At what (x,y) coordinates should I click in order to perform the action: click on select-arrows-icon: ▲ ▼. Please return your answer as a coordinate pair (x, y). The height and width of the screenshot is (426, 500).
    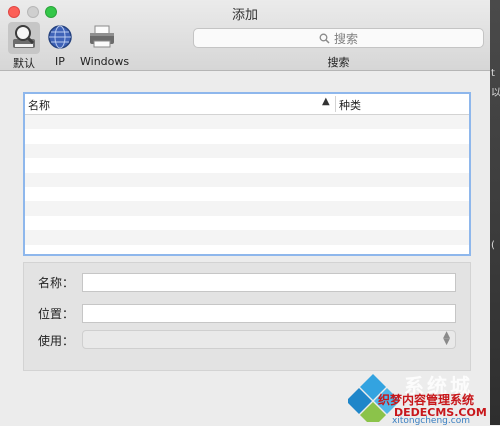
    Looking at the image, I should click on (446, 338).